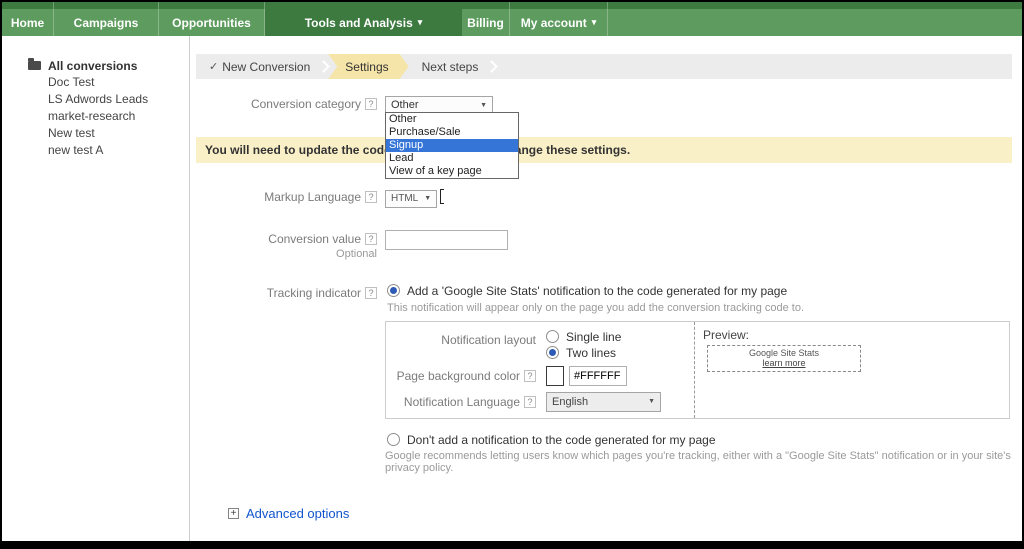  I want to click on advanced-options-toggle: + Advanced options, so click(620, 513).